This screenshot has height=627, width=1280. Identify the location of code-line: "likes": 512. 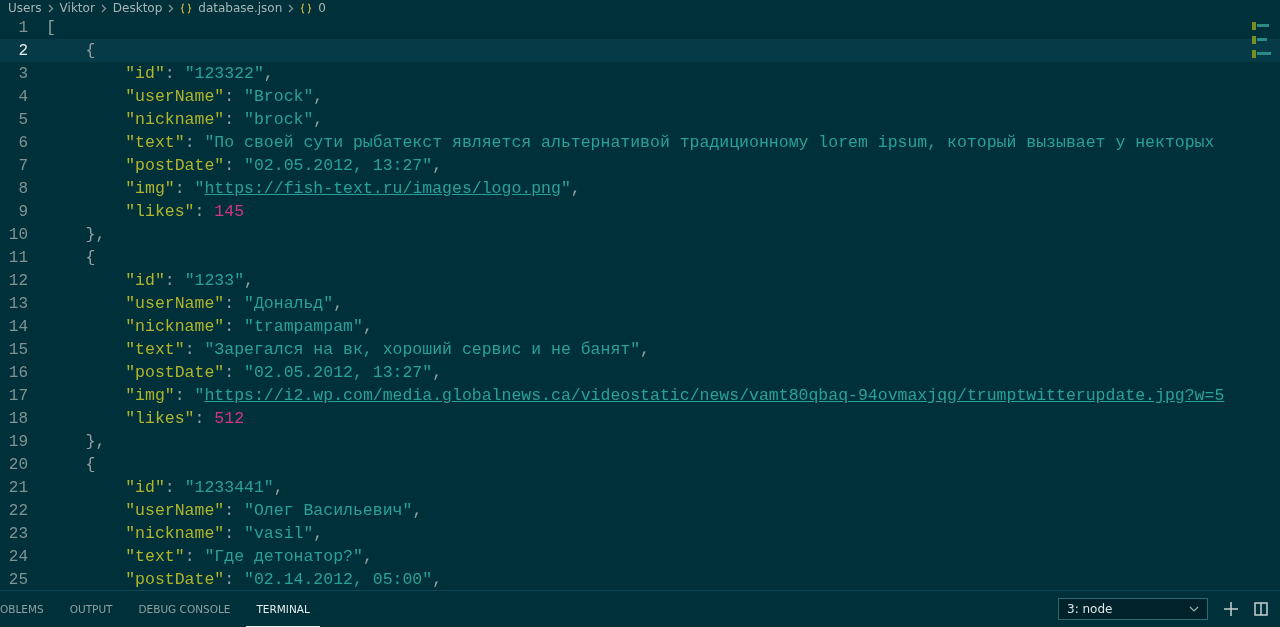
(184, 418).